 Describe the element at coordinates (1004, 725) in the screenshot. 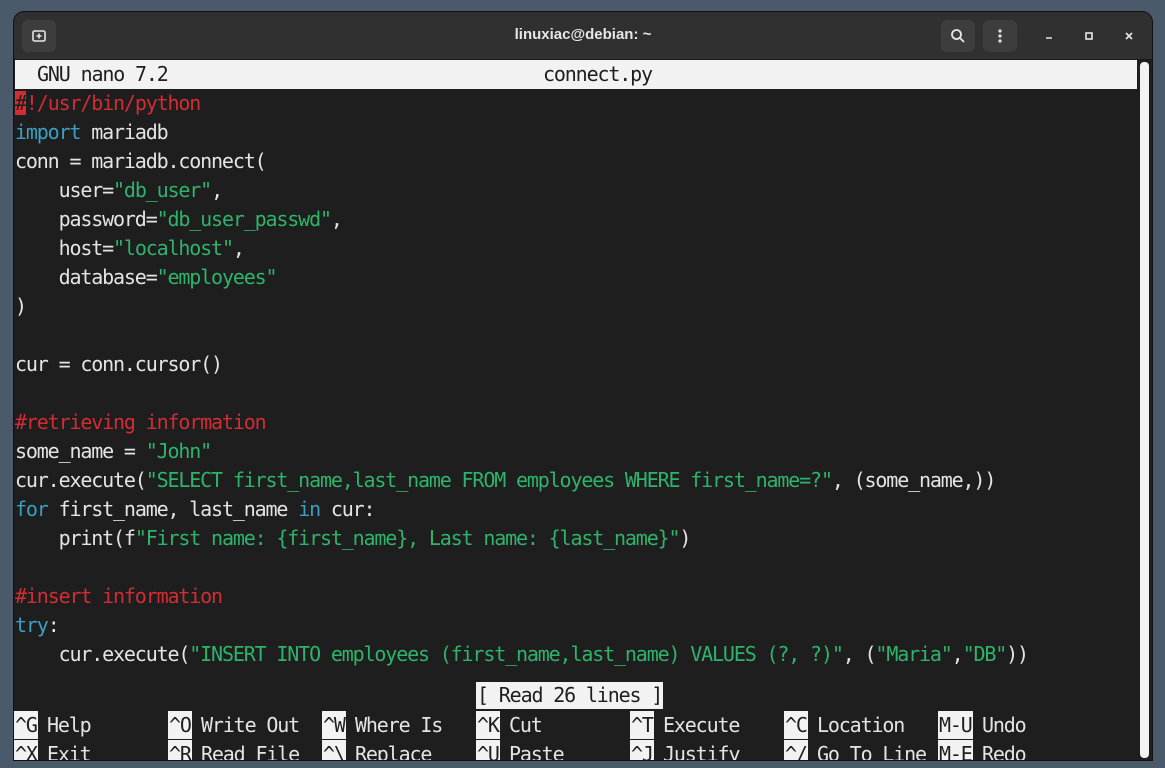

I see `shortcut-label: Undo` at that location.